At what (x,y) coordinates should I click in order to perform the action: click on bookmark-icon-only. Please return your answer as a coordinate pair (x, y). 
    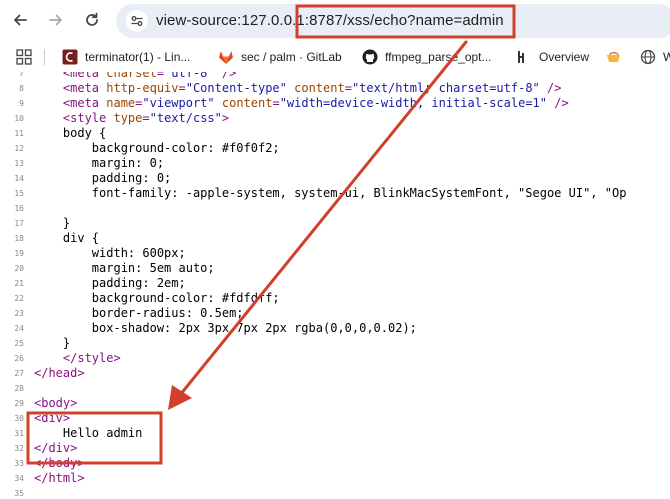
    Looking at the image, I should click on (617, 57).